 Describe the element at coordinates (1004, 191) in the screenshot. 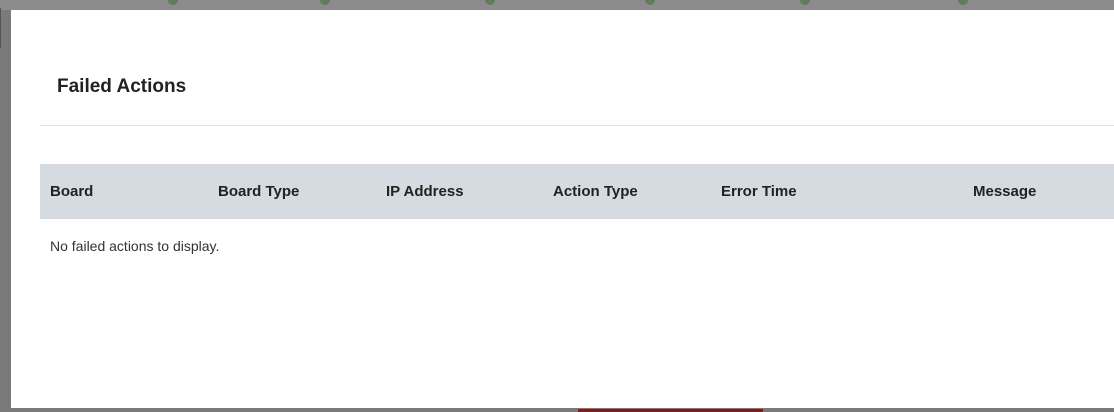

I see `column-header-message: Message` at that location.